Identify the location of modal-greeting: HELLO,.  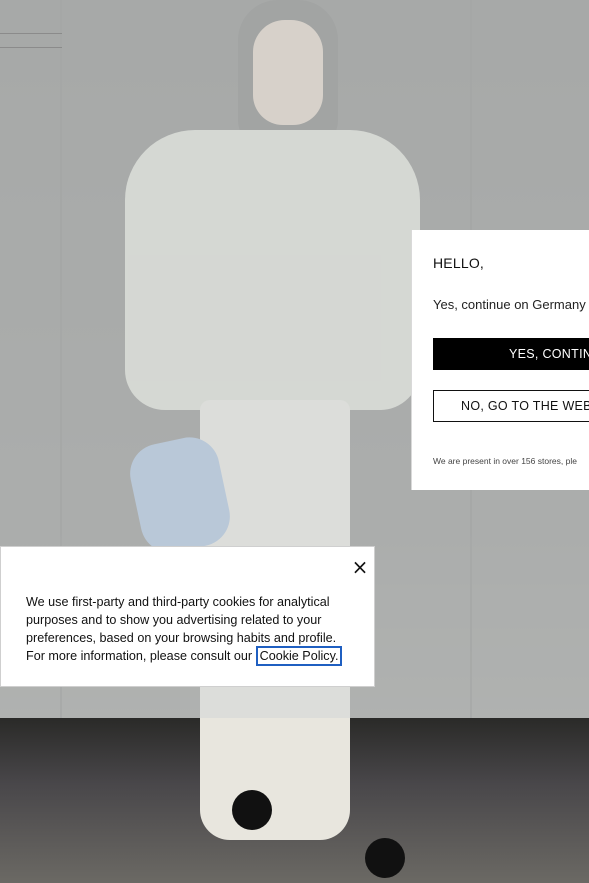
(458, 263).